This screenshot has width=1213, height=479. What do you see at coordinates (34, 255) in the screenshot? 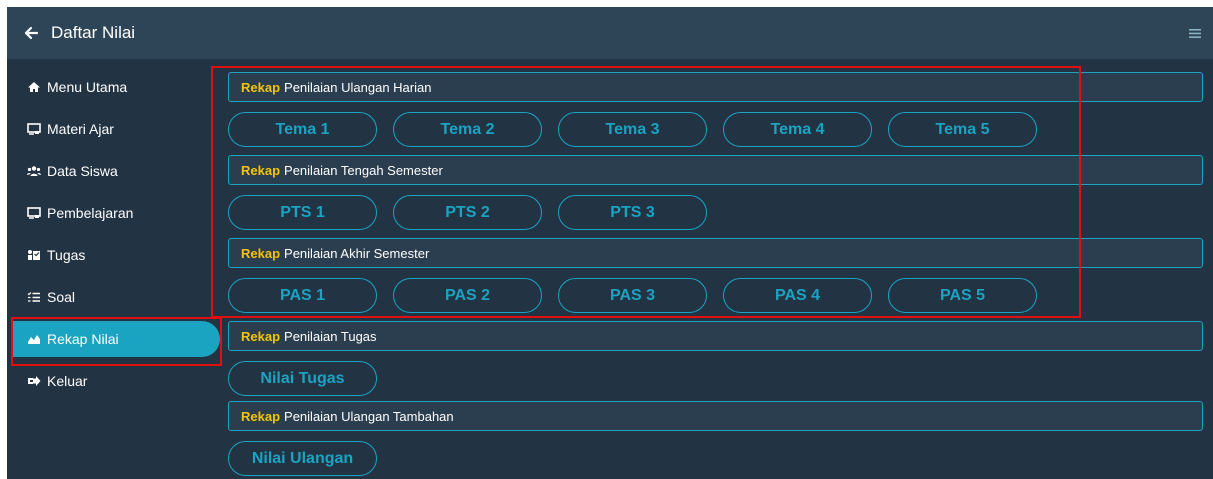
I see `tasks-icon` at bounding box center [34, 255].